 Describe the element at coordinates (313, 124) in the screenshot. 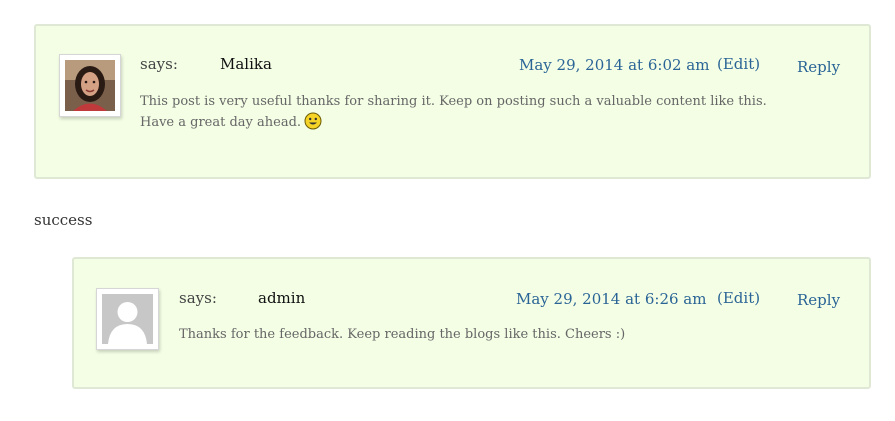

I see `smiley-face-icon` at that location.